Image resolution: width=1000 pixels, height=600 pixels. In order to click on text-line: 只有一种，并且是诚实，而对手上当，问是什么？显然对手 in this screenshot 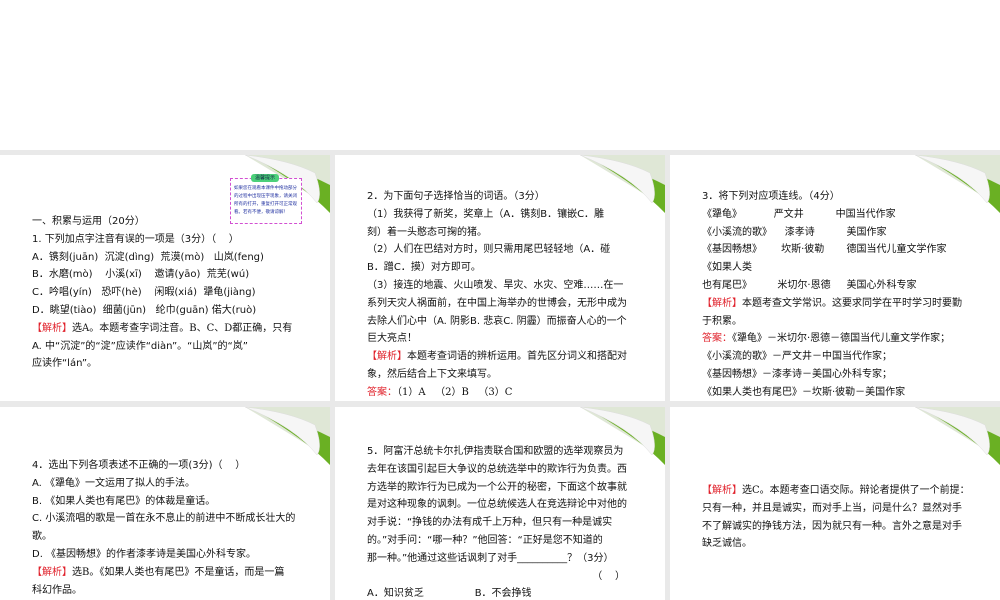, I will do `click(841, 509)`.